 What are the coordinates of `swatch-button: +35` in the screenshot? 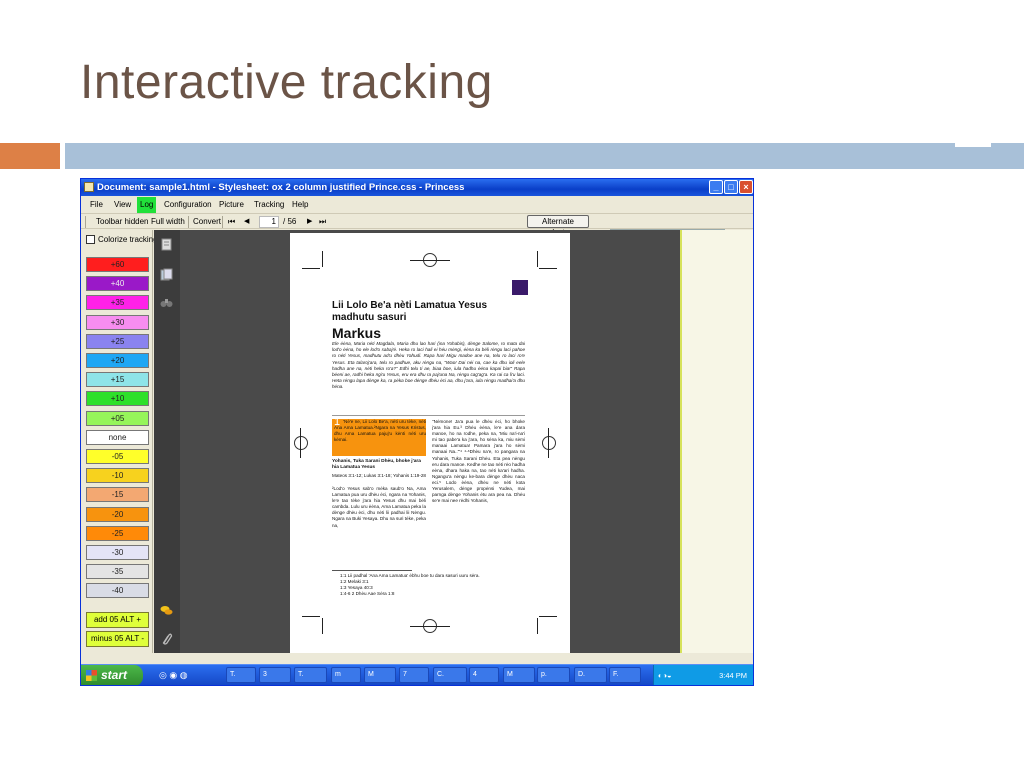 It's located at (117, 303).